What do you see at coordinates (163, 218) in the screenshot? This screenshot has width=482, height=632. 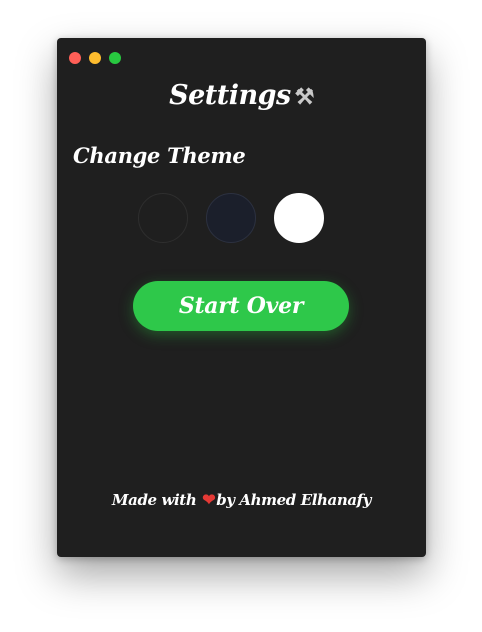 I see `theme-swatch-dark` at bounding box center [163, 218].